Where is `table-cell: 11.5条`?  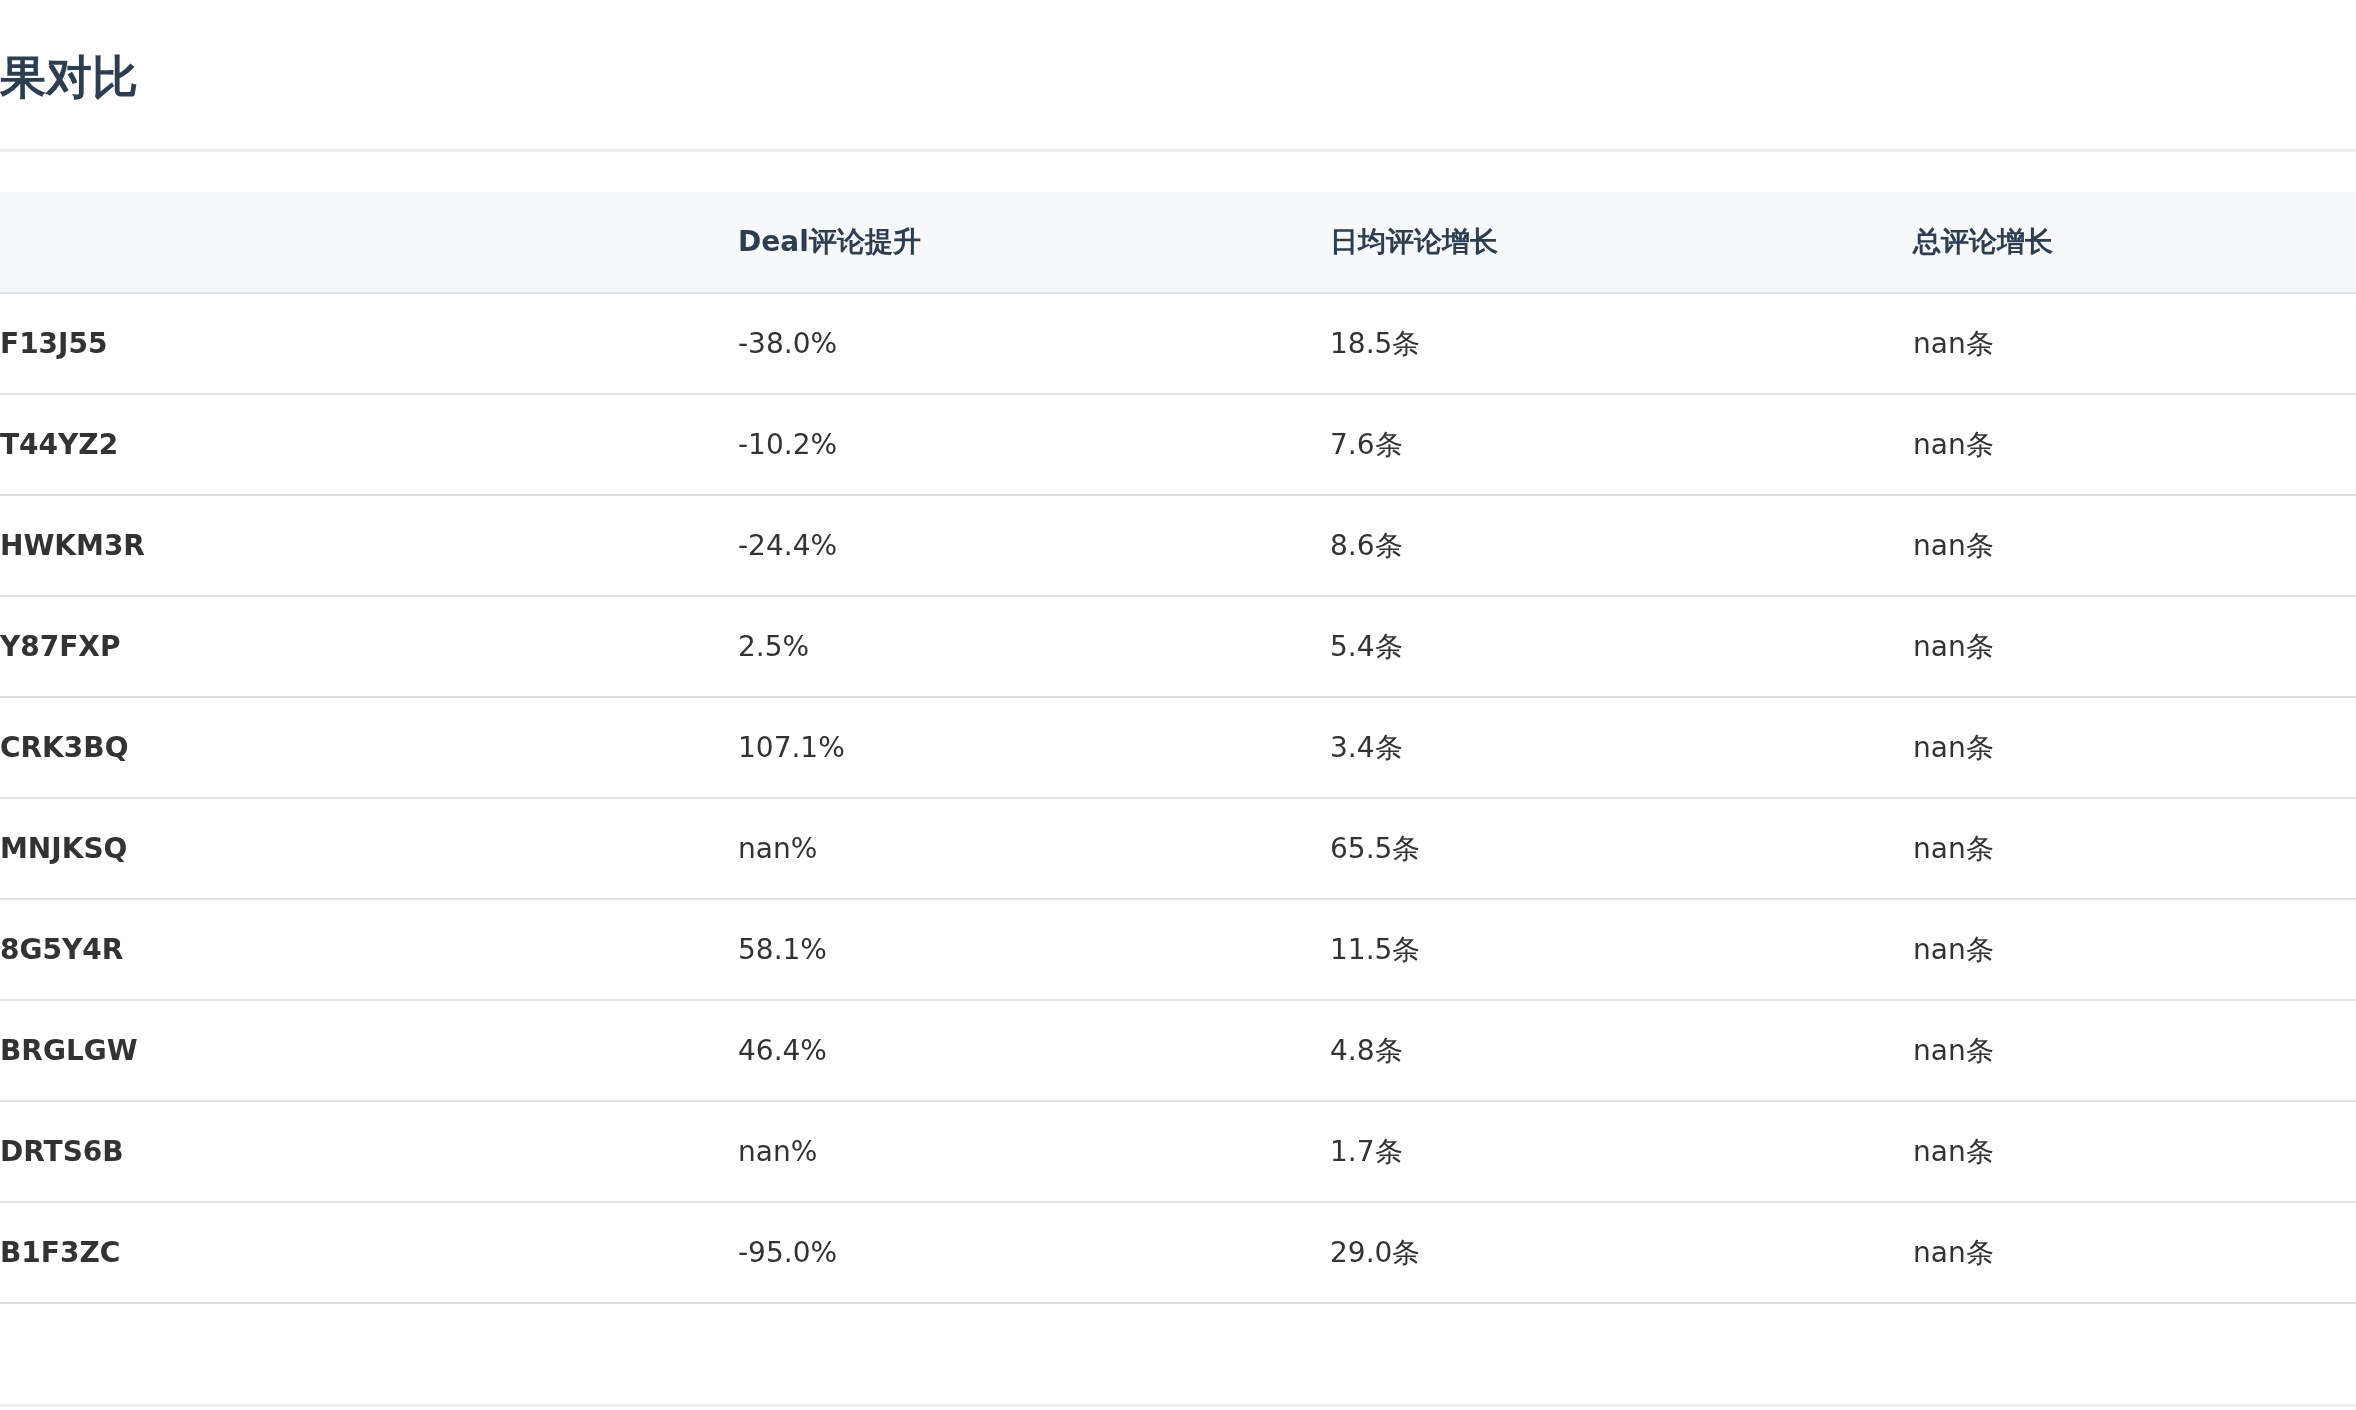
table-cell: 11.5条 is located at coordinates (1375, 949).